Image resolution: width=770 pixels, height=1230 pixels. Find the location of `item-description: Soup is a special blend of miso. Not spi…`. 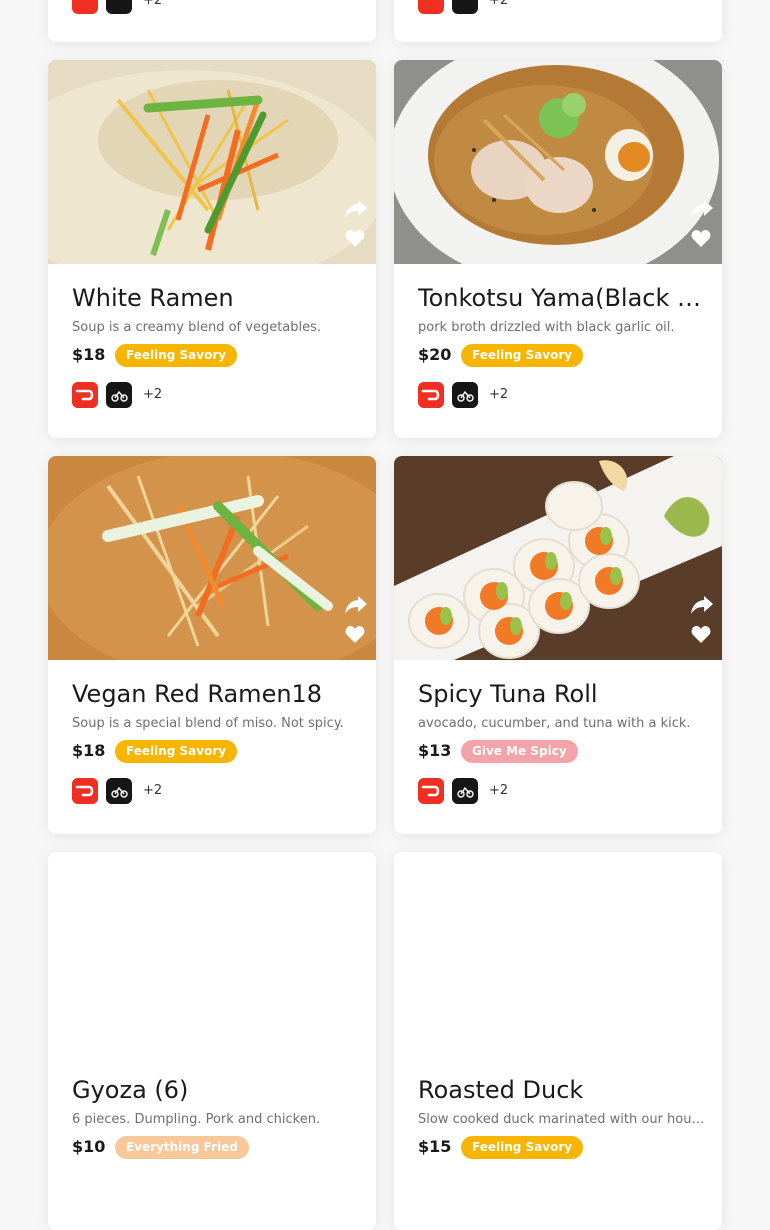

item-description: Soup is a special blend of miso. Not spi… is located at coordinates (208, 723).